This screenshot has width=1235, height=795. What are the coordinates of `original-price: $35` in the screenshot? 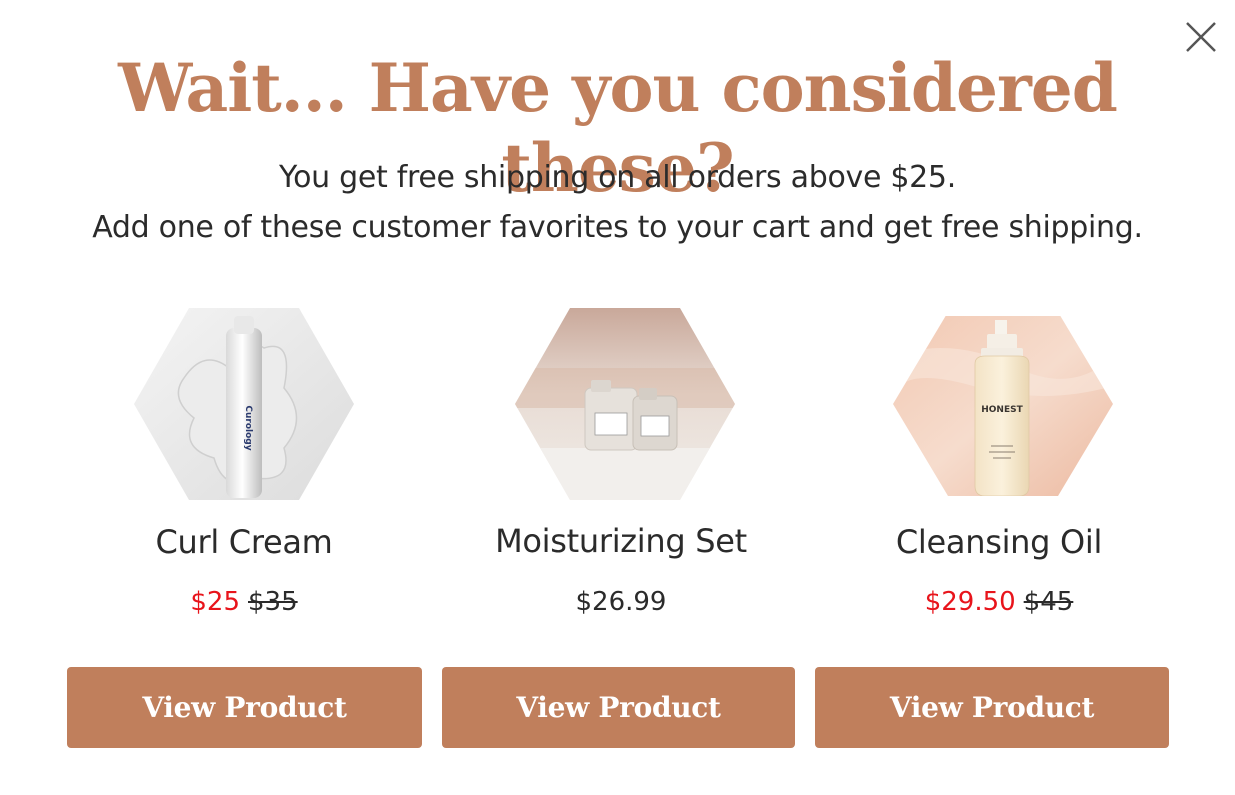 It's located at (273, 602).